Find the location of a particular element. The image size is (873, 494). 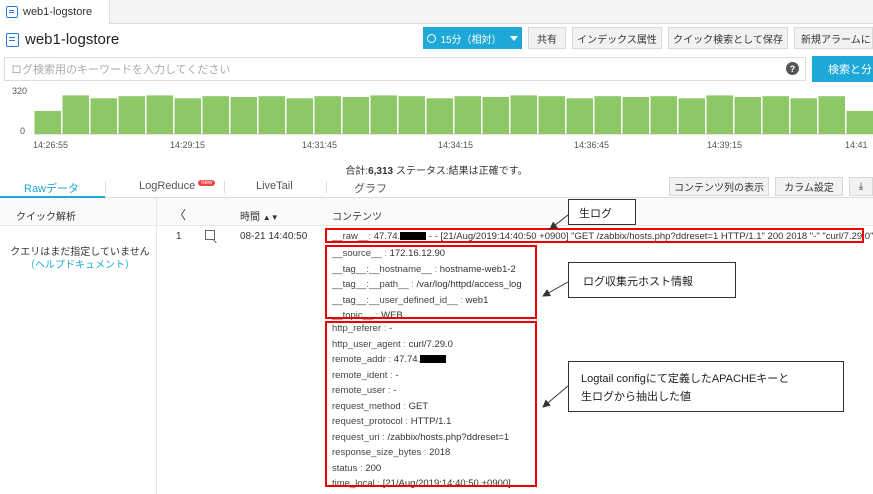

share-label: 共有 is located at coordinates (547, 40).